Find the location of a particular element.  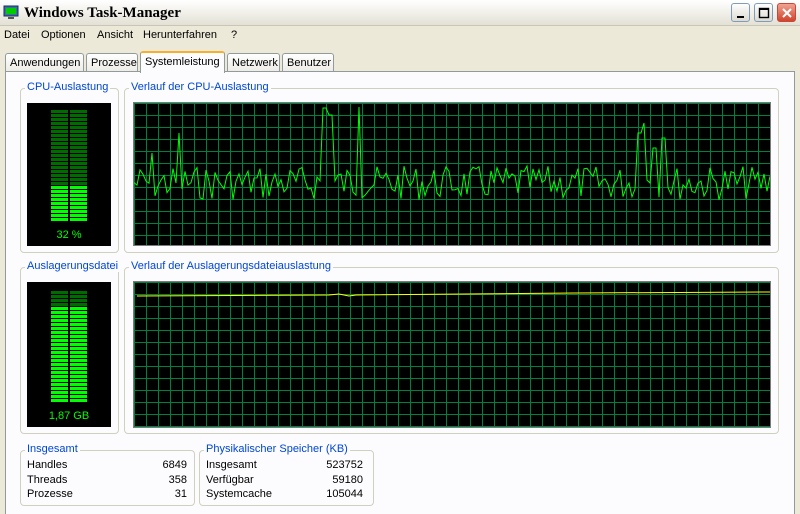

pagefile-history-title: Verlauf der Auslagerungsdateiauslastung is located at coordinates (231, 266).